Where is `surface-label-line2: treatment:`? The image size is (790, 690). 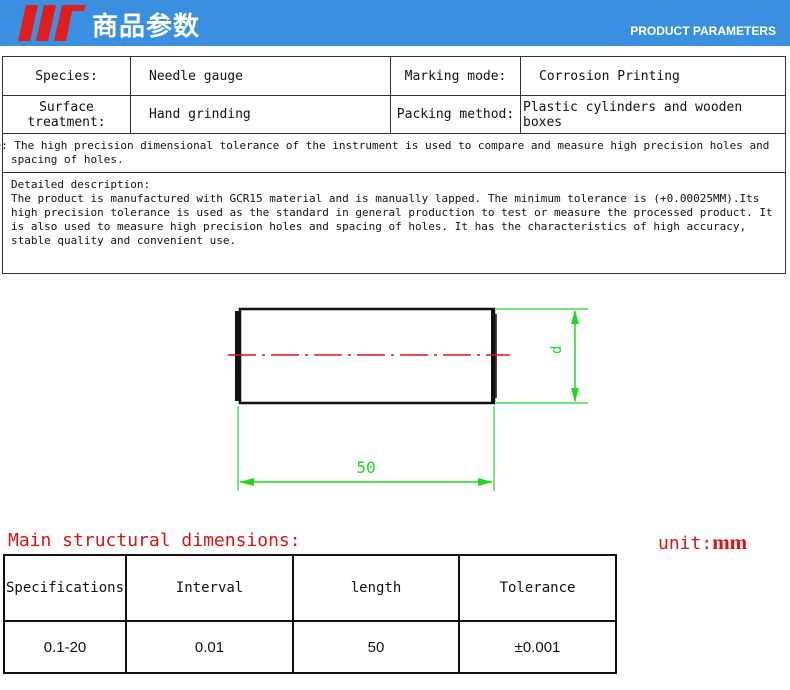 surface-label-line2: treatment: is located at coordinates (66, 122).